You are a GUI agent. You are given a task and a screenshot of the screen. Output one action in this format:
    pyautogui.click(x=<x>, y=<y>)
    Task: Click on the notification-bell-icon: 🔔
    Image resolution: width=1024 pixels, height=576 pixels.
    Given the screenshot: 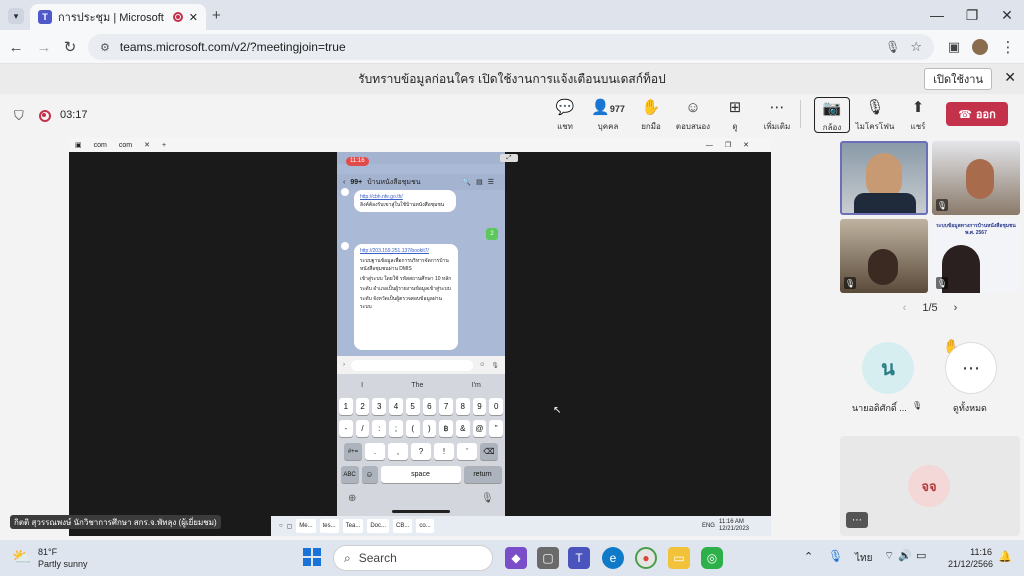 What is the action you would take?
    pyautogui.click(x=1005, y=556)
    